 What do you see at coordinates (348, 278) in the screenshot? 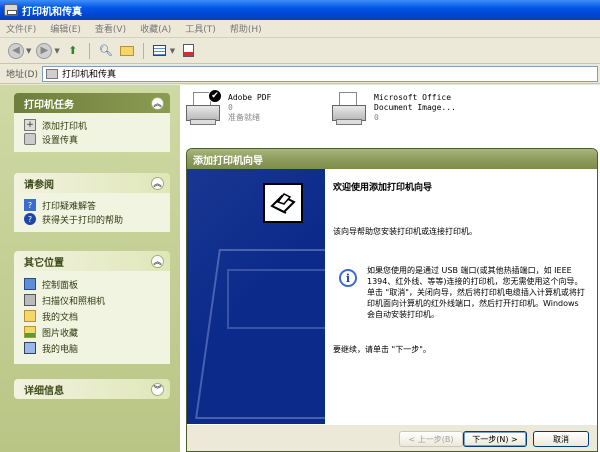
I see `info-icon: i` at bounding box center [348, 278].